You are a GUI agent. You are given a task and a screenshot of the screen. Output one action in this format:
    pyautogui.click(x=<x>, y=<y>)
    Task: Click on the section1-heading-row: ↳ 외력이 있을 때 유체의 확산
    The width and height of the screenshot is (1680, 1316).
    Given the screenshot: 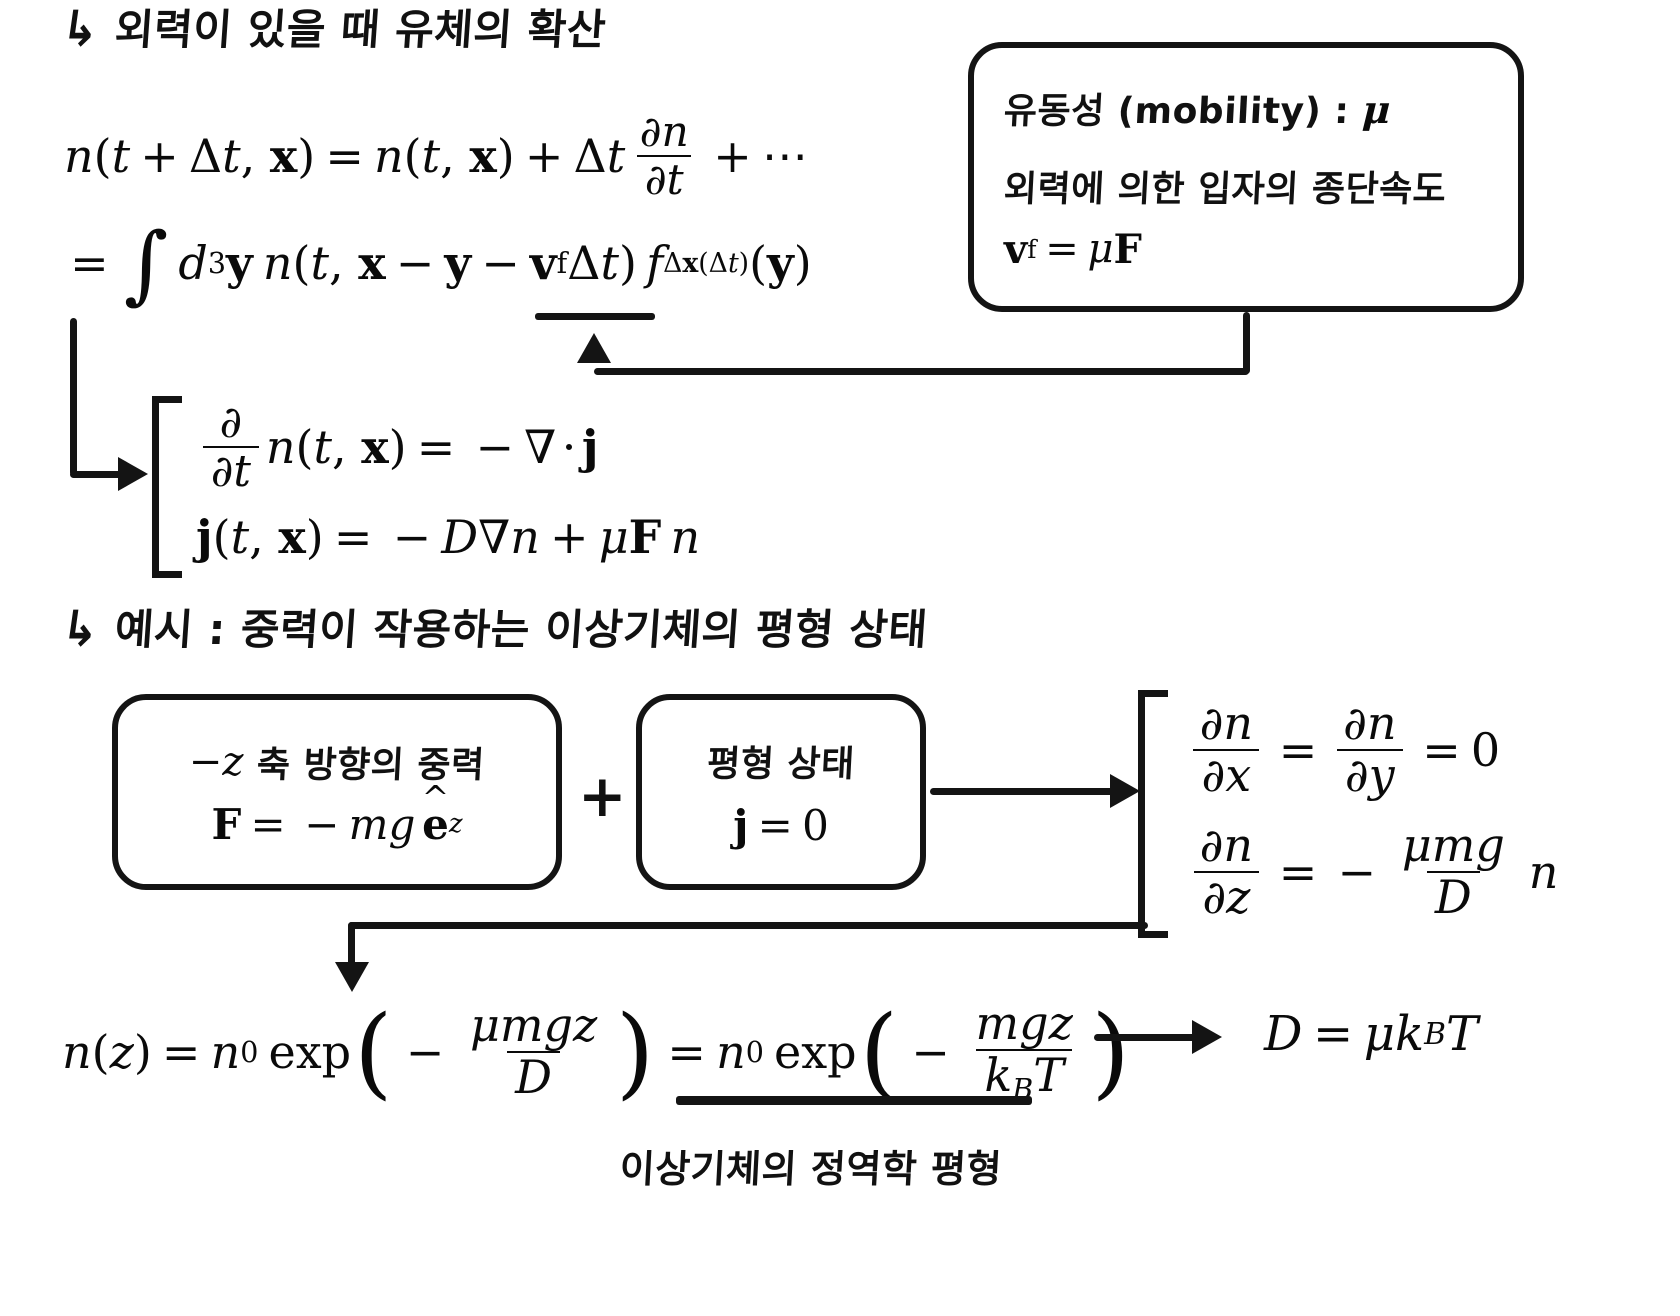 What is the action you would take?
    pyautogui.click(x=333, y=29)
    